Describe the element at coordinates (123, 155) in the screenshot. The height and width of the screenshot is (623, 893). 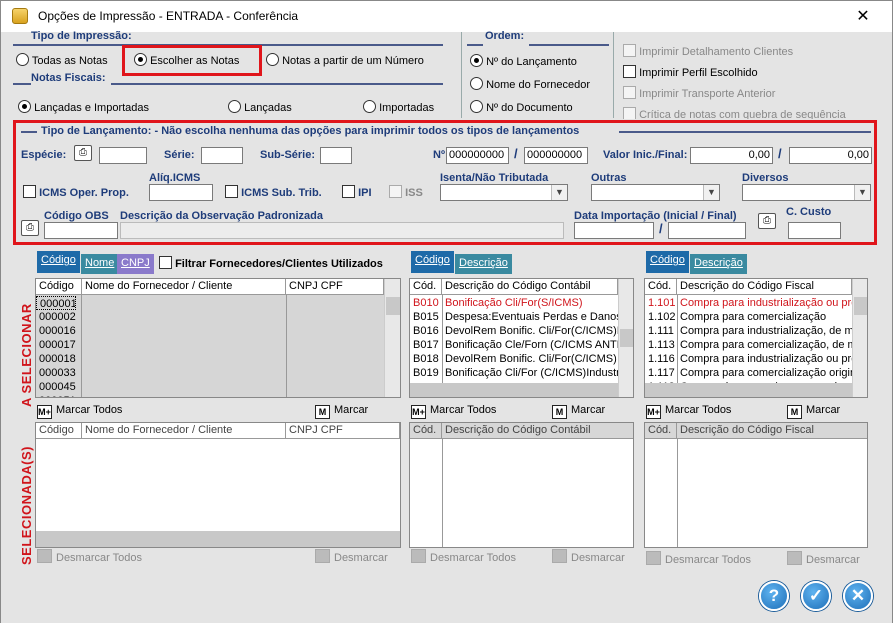
I see `especie-input` at that location.